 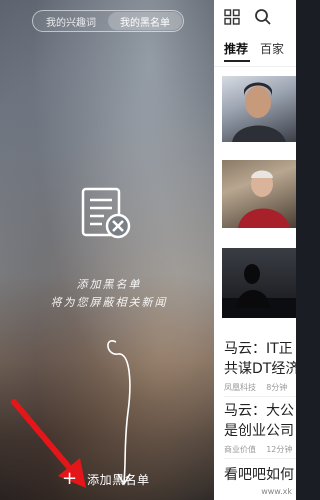 What do you see at coordinates (259, 431) in the screenshot?
I see `article-2-headline-line2: 是创业公司` at bounding box center [259, 431].